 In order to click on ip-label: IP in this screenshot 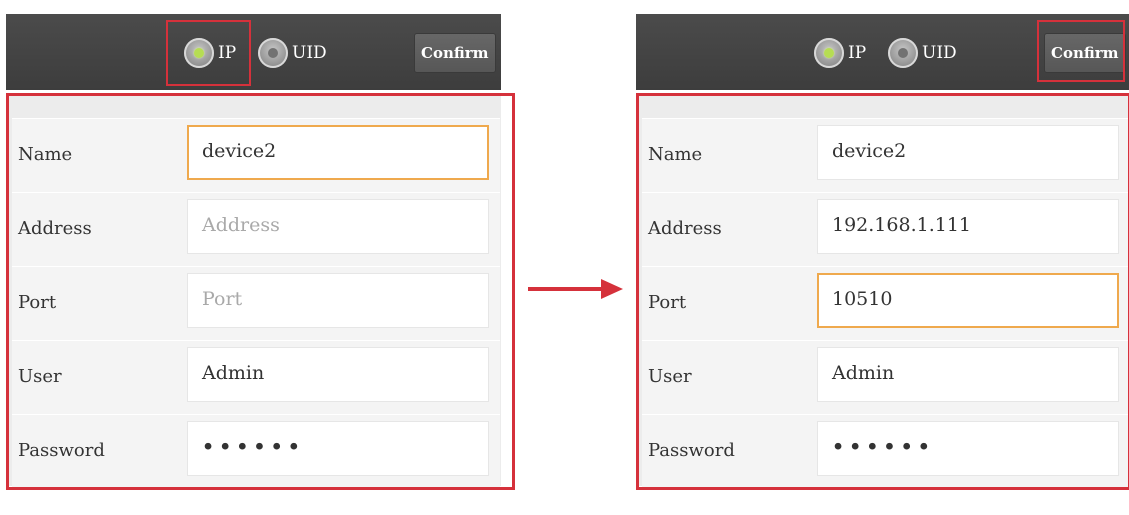, I will do `click(857, 53)`.